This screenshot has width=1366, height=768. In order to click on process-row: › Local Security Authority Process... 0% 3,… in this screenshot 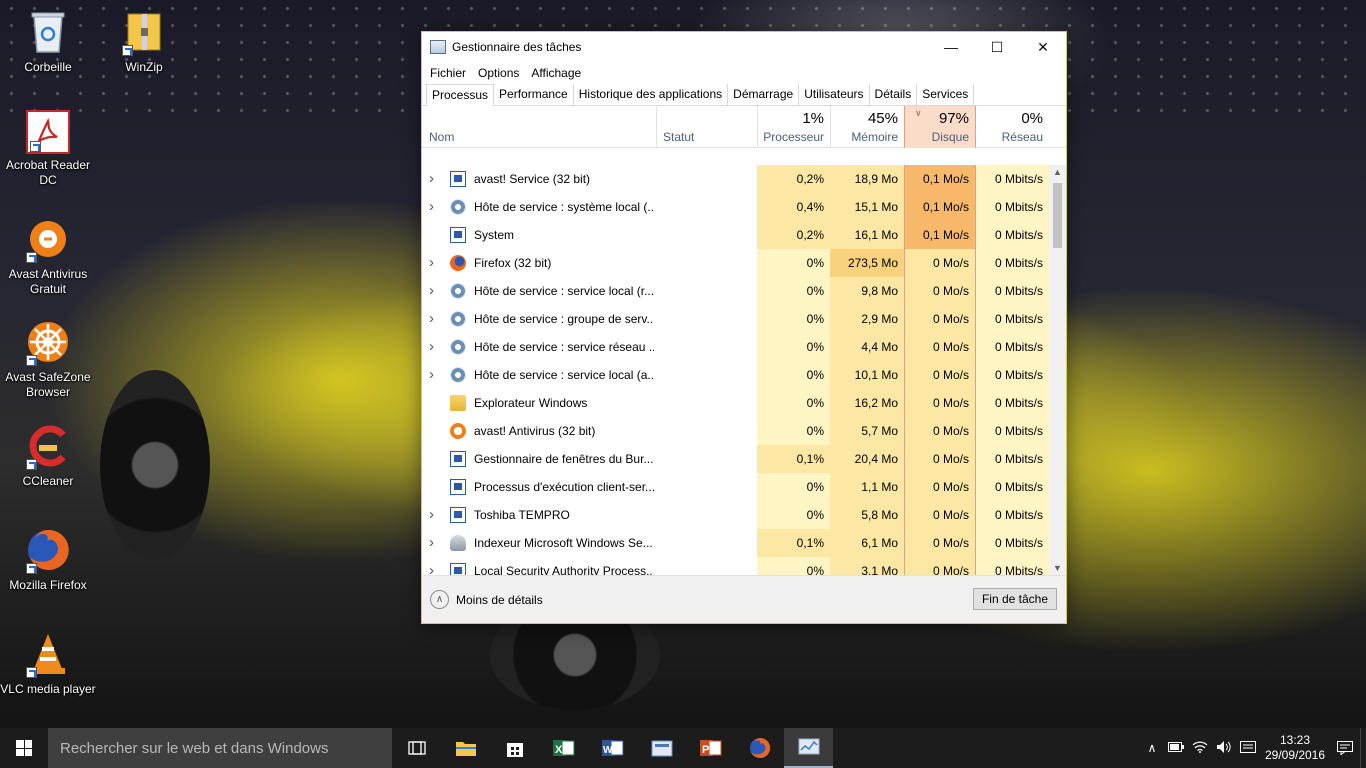, I will do `click(744, 566)`.